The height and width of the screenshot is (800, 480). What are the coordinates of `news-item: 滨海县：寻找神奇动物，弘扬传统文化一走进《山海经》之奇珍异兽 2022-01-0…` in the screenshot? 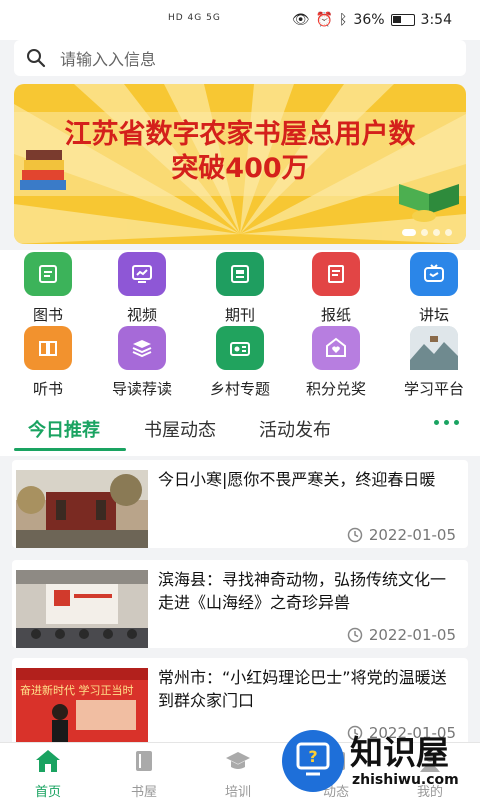 It's located at (240, 604).